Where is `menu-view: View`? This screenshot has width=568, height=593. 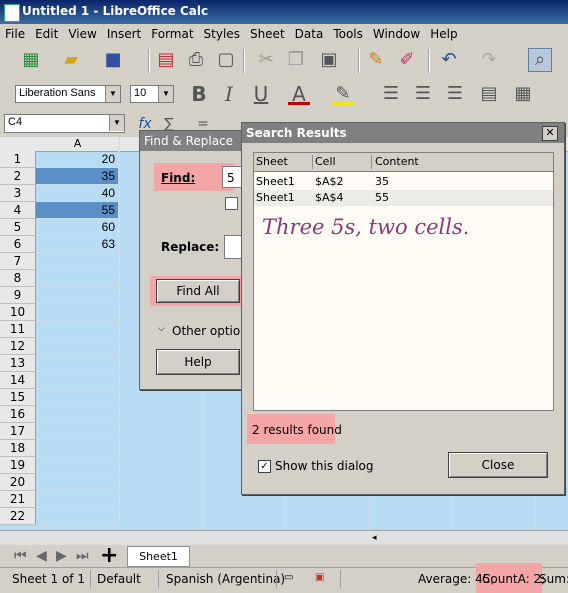 menu-view: View is located at coordinates (82, 32).